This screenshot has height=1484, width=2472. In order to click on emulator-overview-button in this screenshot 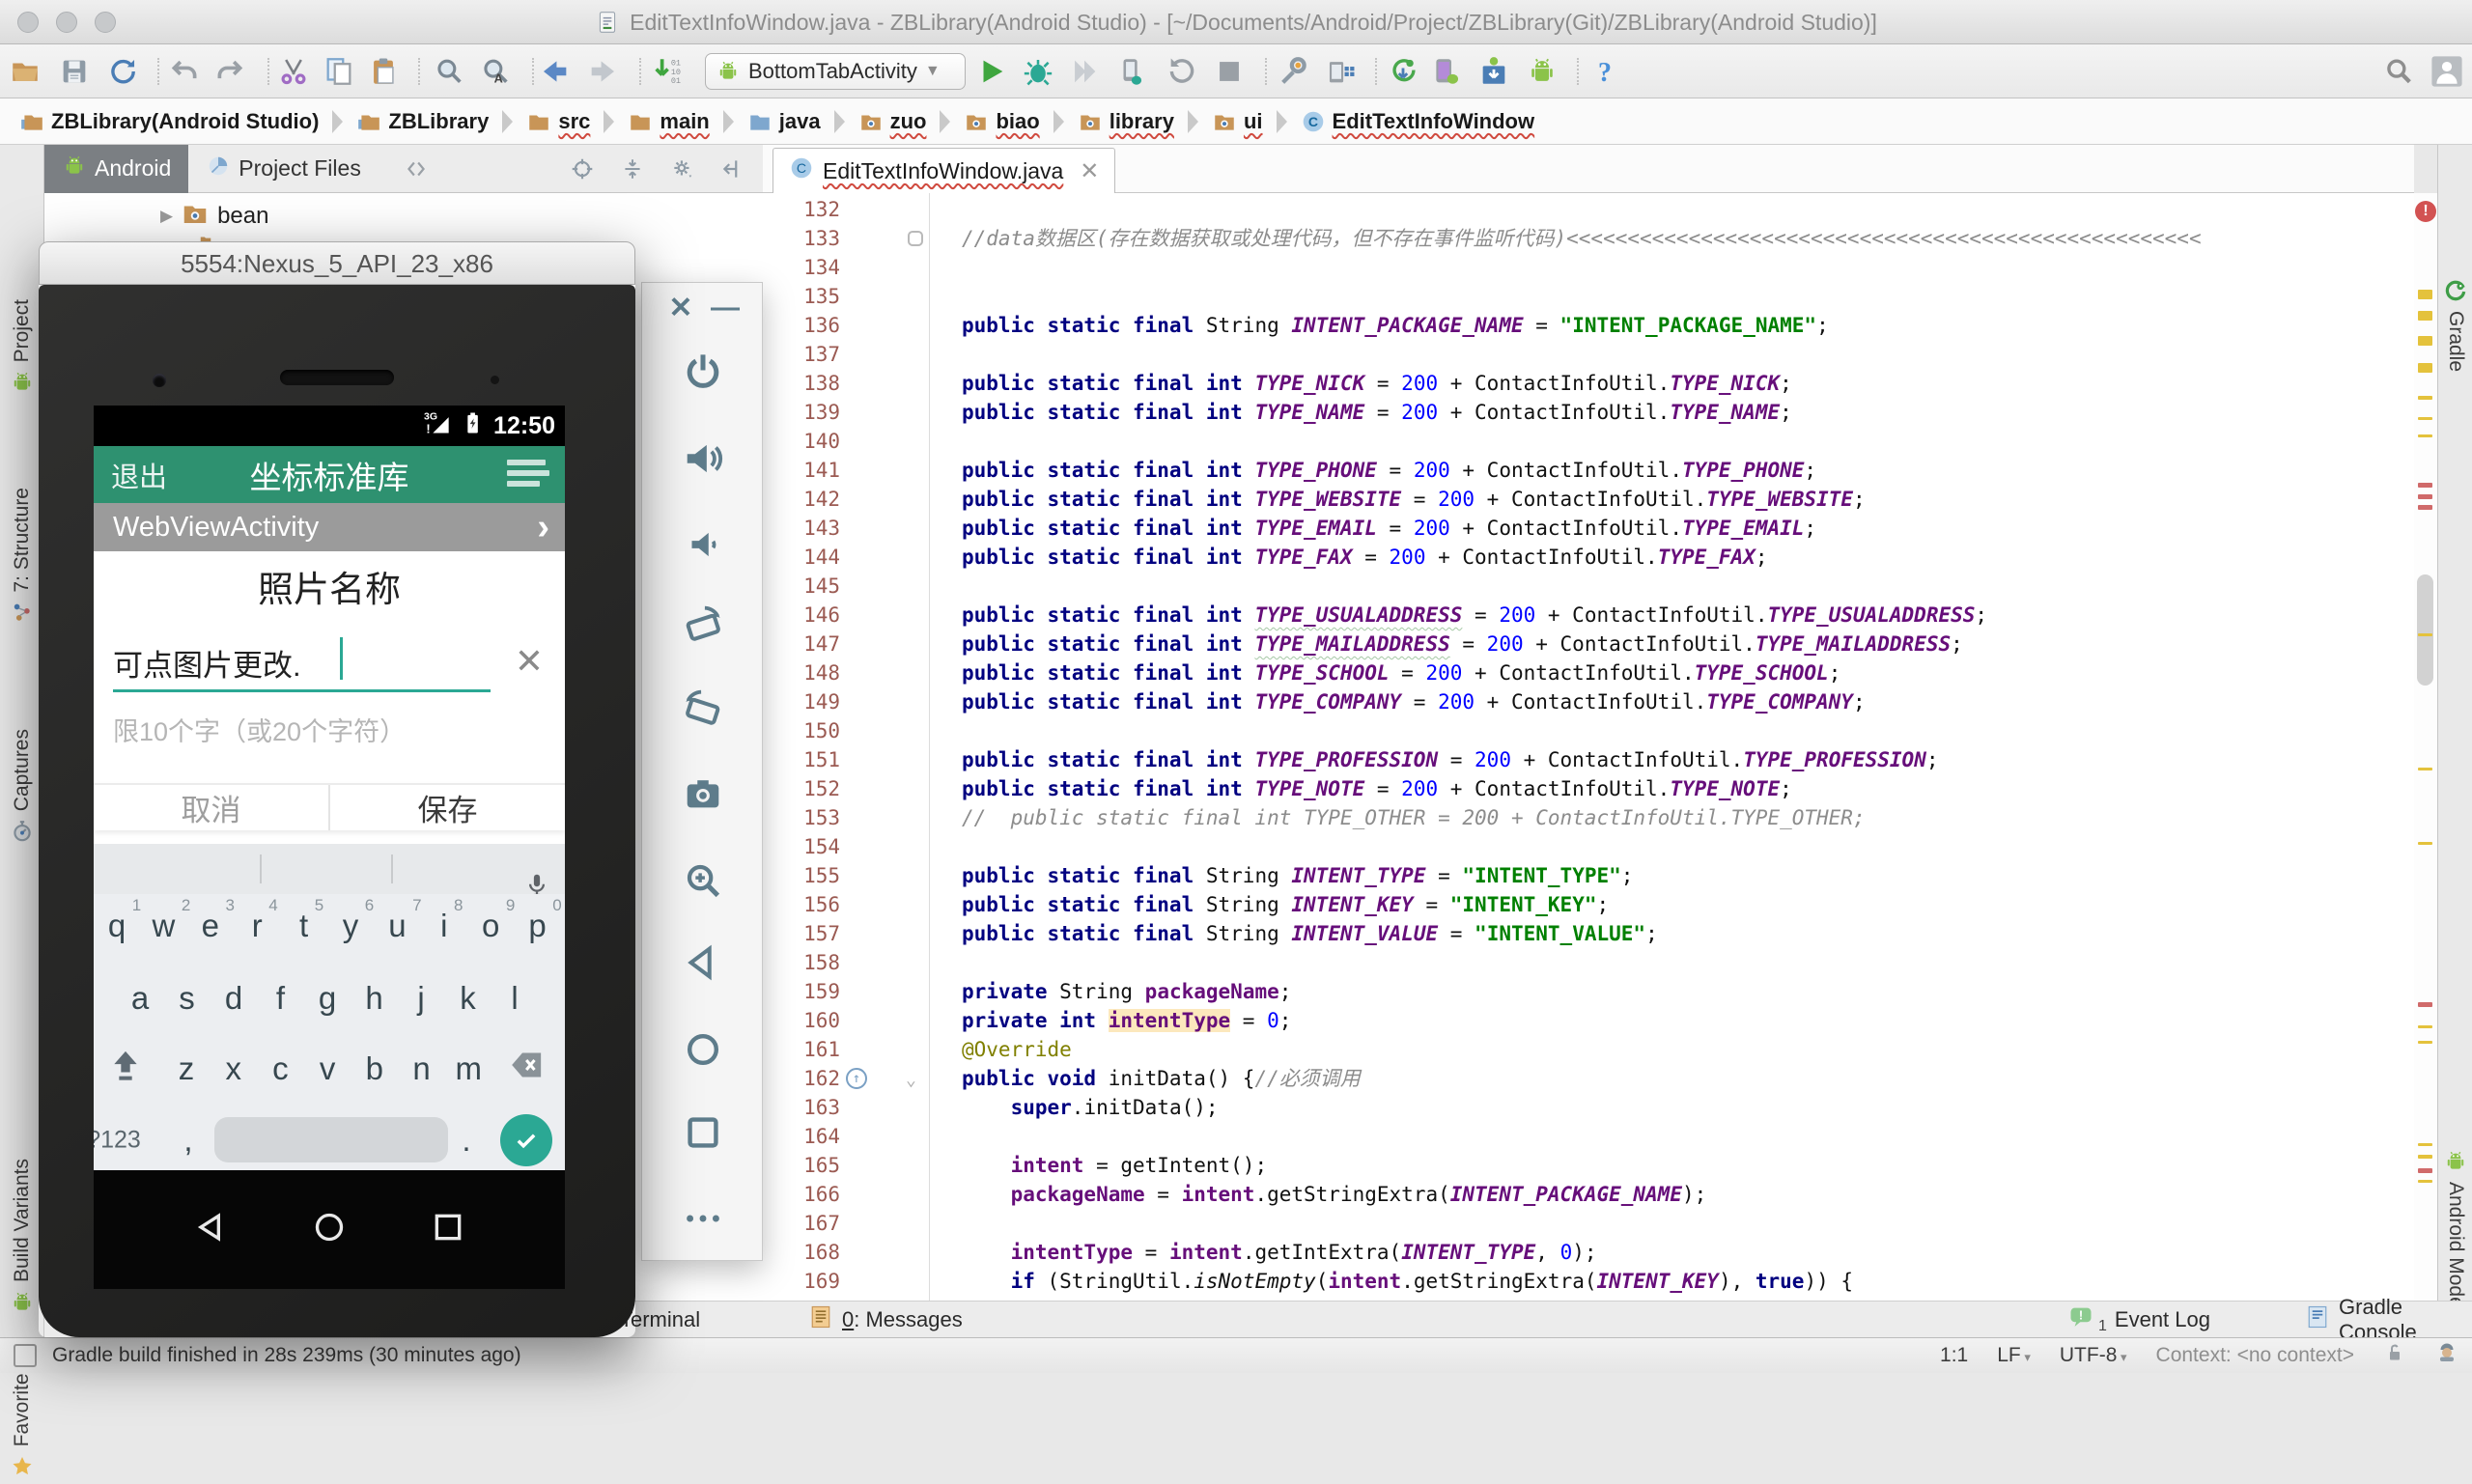, I will do `click(703, 1133)`.